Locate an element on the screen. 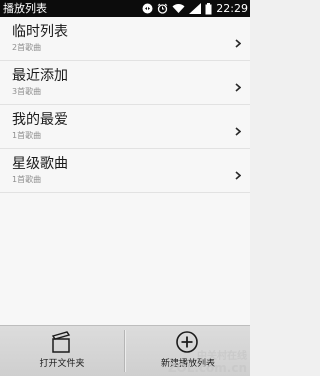  playlist-item-recently-added: 最近添加 3首歌曲 is located at coordinates (125, 83).